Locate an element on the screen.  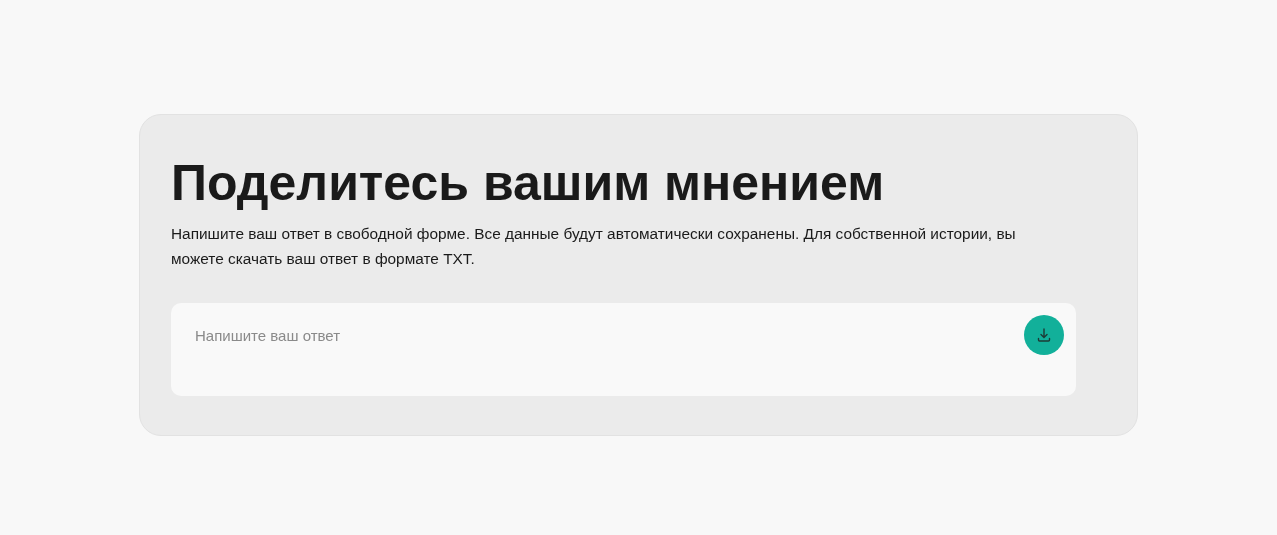
download-icon is located at coordinates (1044, 335).